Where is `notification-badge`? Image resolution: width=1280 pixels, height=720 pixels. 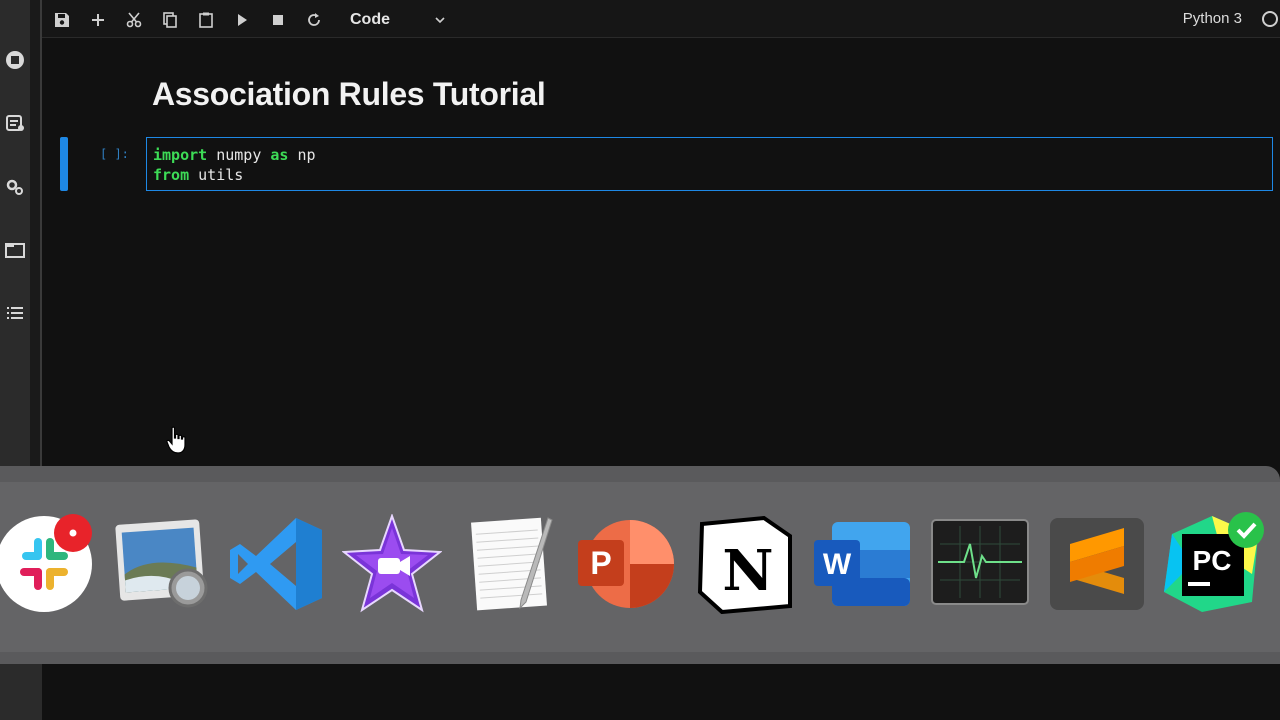
notification-badge is located at coordinates (73, 533).